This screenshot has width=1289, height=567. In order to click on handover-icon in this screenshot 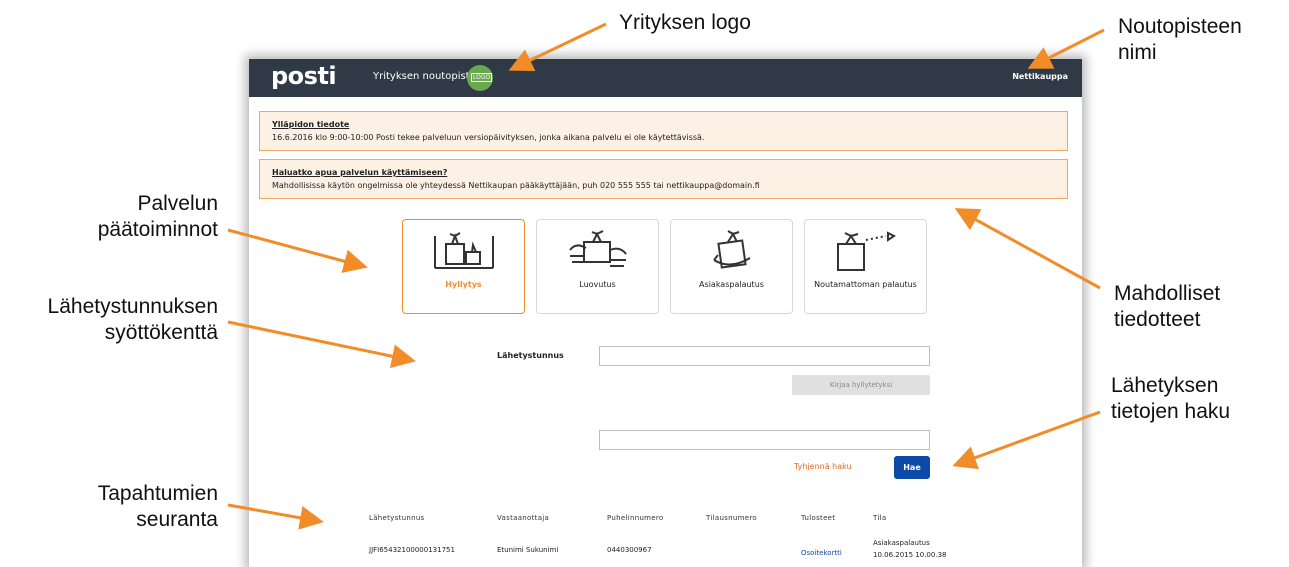, I will do `click(598, 248)`.